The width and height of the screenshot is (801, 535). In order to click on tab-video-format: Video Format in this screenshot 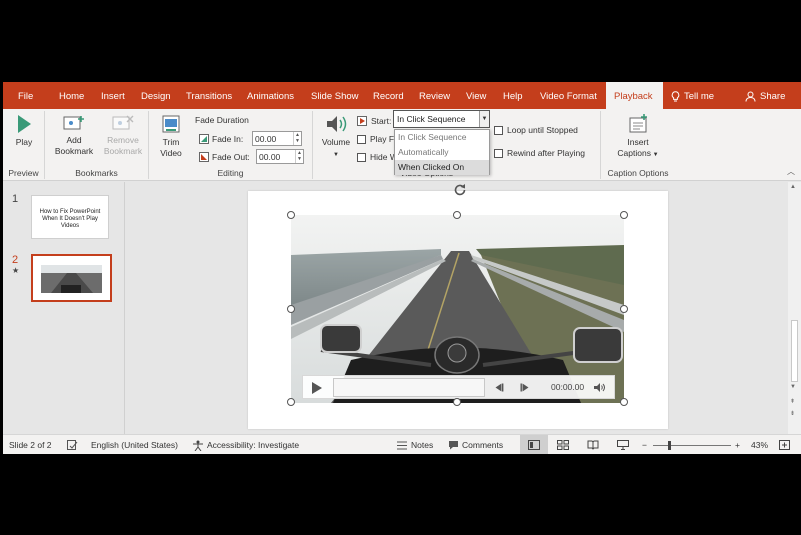, I will do `click(568, 95)`.